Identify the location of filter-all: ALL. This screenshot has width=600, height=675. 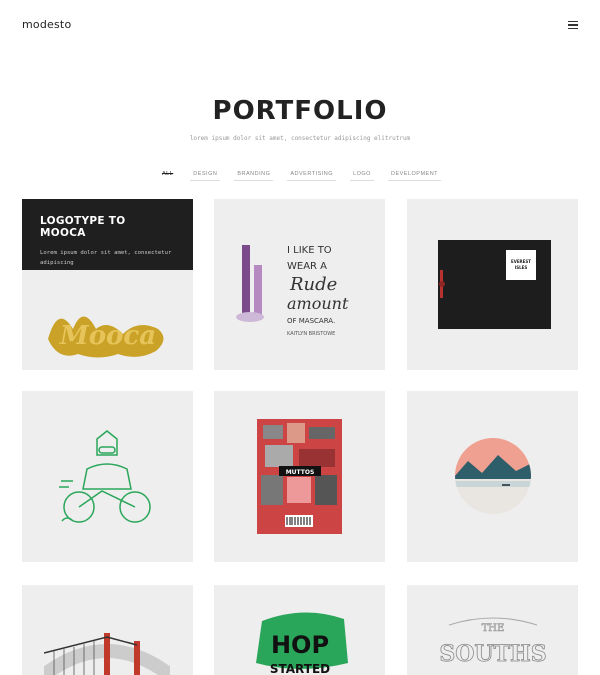
(167, 176).